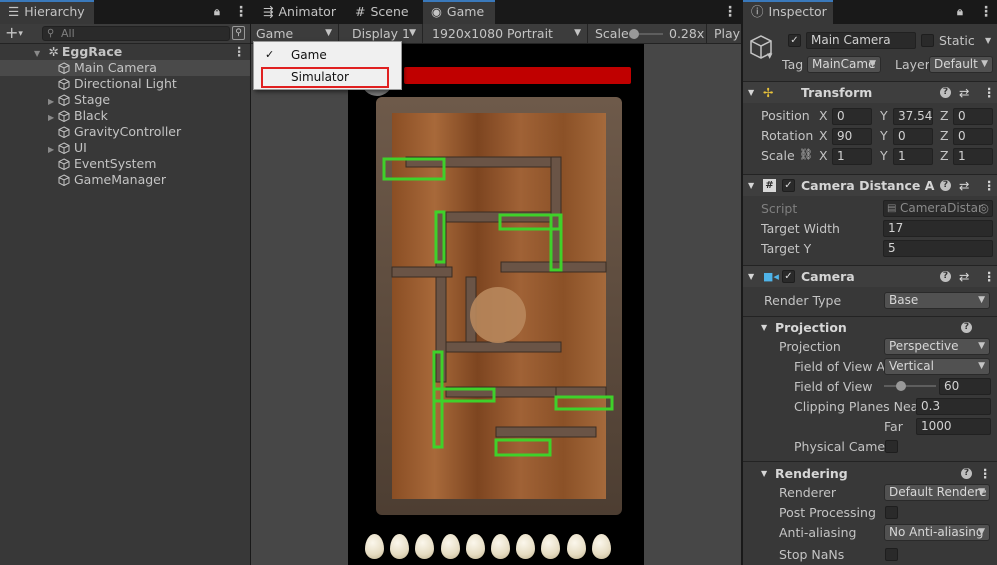 The height and width of the screenshot is (565, 997). I want to click on rotation-z-field: 0, so click(973, 136).